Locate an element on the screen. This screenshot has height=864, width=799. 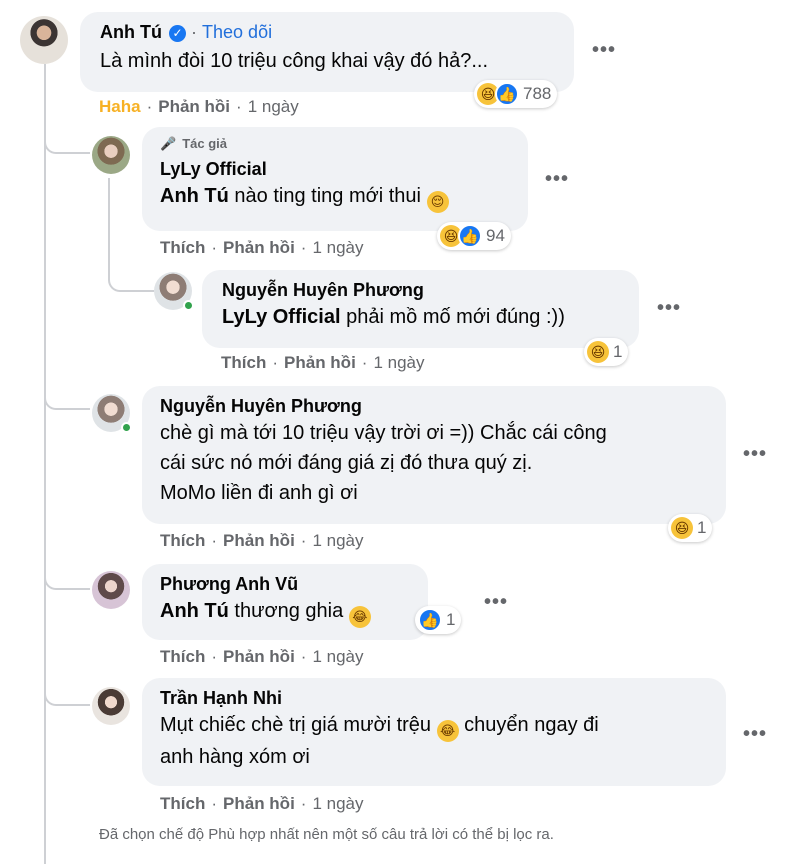
reaction-summary: 😆 👍 788 is located at coordinates (516, 94).